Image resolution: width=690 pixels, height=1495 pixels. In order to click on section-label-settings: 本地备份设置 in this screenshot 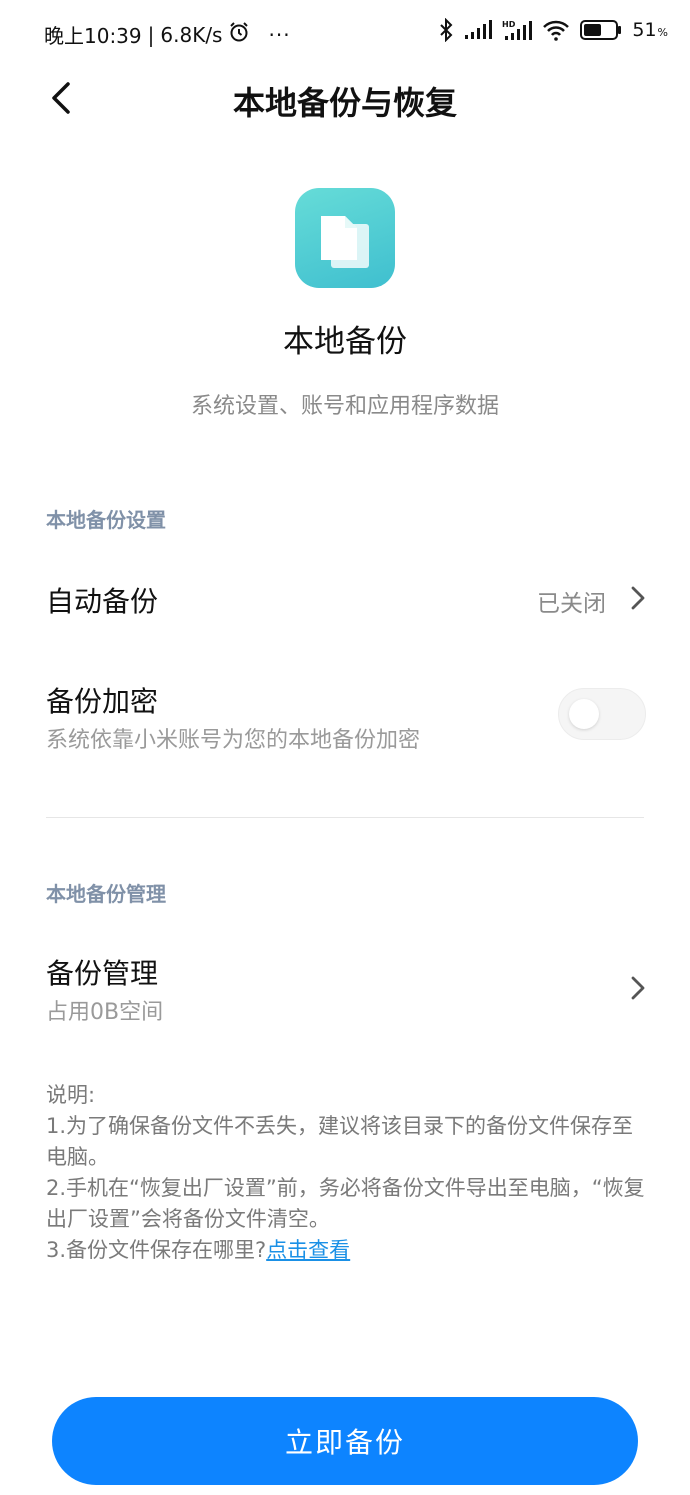, I will do `click(106, 520)`.